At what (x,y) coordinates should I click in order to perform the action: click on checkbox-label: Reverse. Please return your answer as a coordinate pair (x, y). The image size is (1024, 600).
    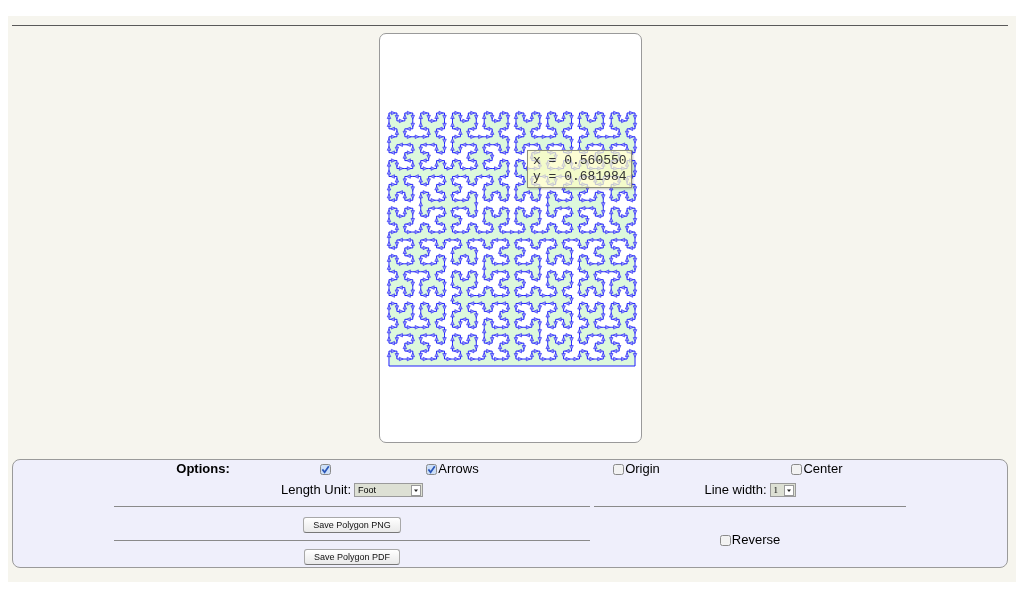
    Looking at the image, I should click on (756, 540).